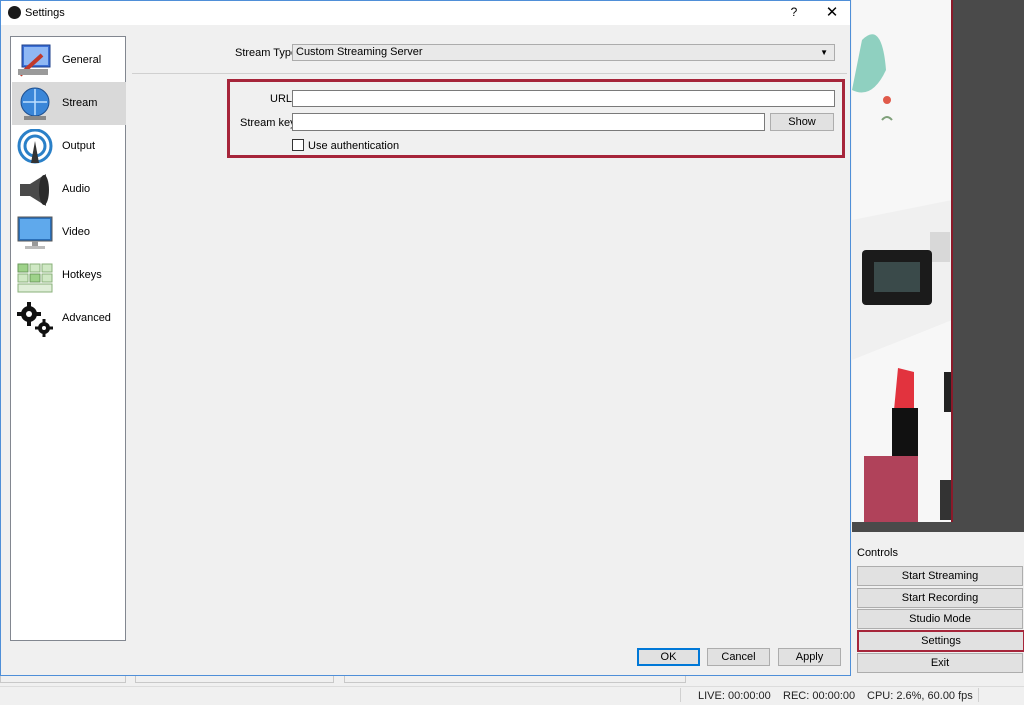 This screenshot has width=1024, height=705. What do you see at coordinates (738, 657) in the screenshot?
I see `cancel-button: Cancel` at bounding box center [738, 657].